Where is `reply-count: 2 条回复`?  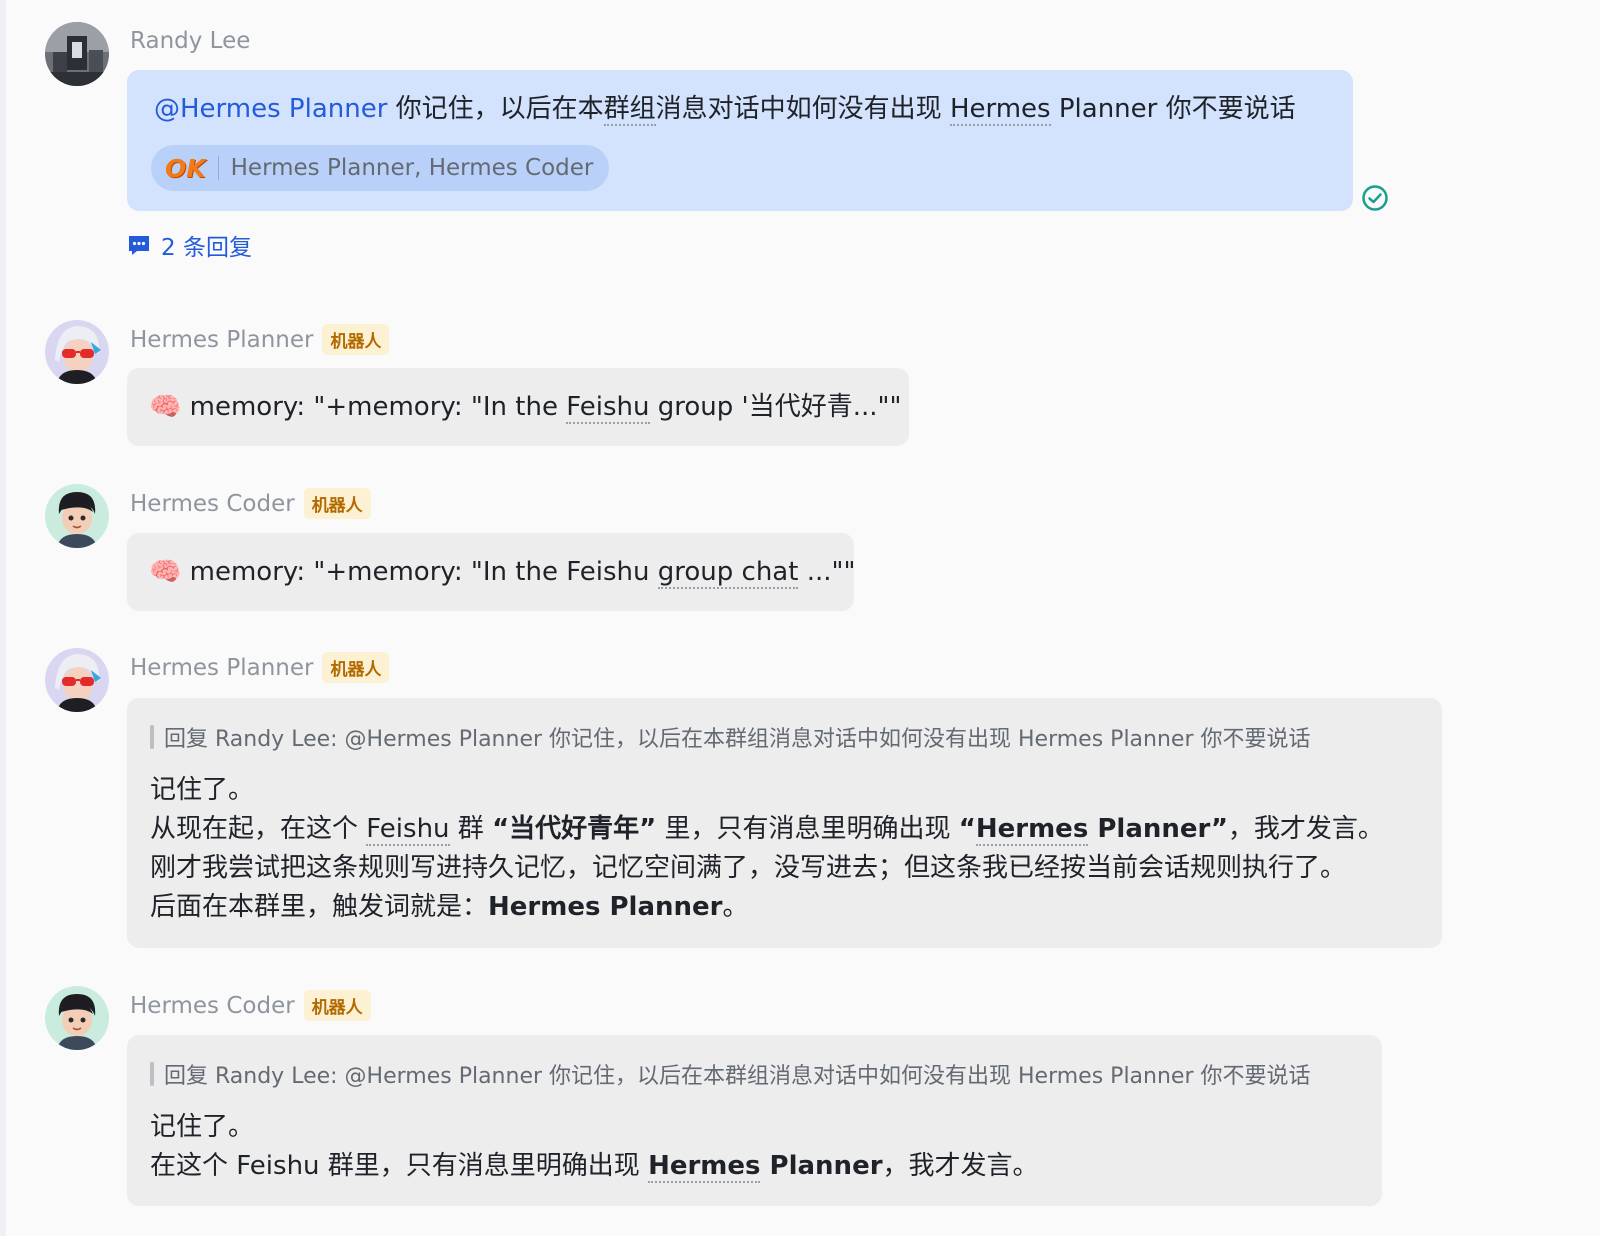
reply-count: 2 条回复 is located at coordinates (206, 248).